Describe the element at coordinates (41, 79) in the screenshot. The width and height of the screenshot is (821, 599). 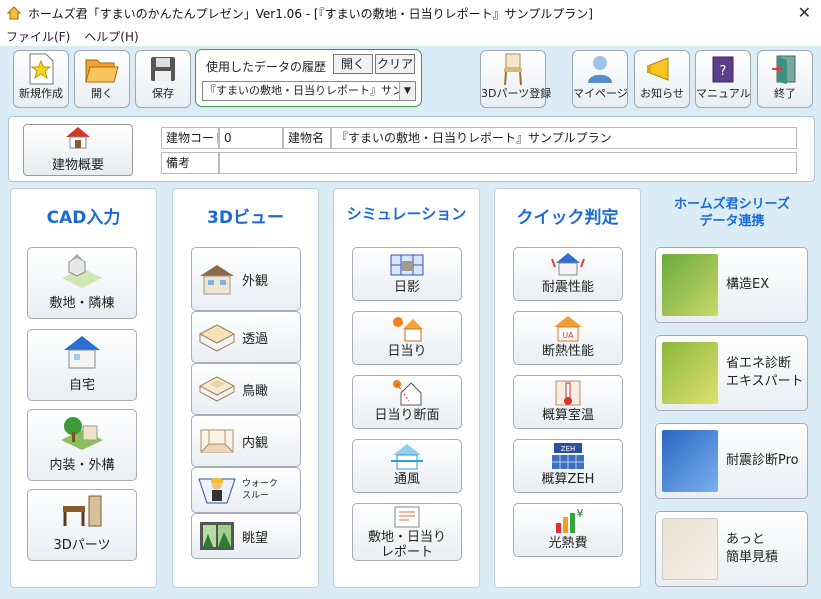
I see `new-button: 新規作成` at that location.